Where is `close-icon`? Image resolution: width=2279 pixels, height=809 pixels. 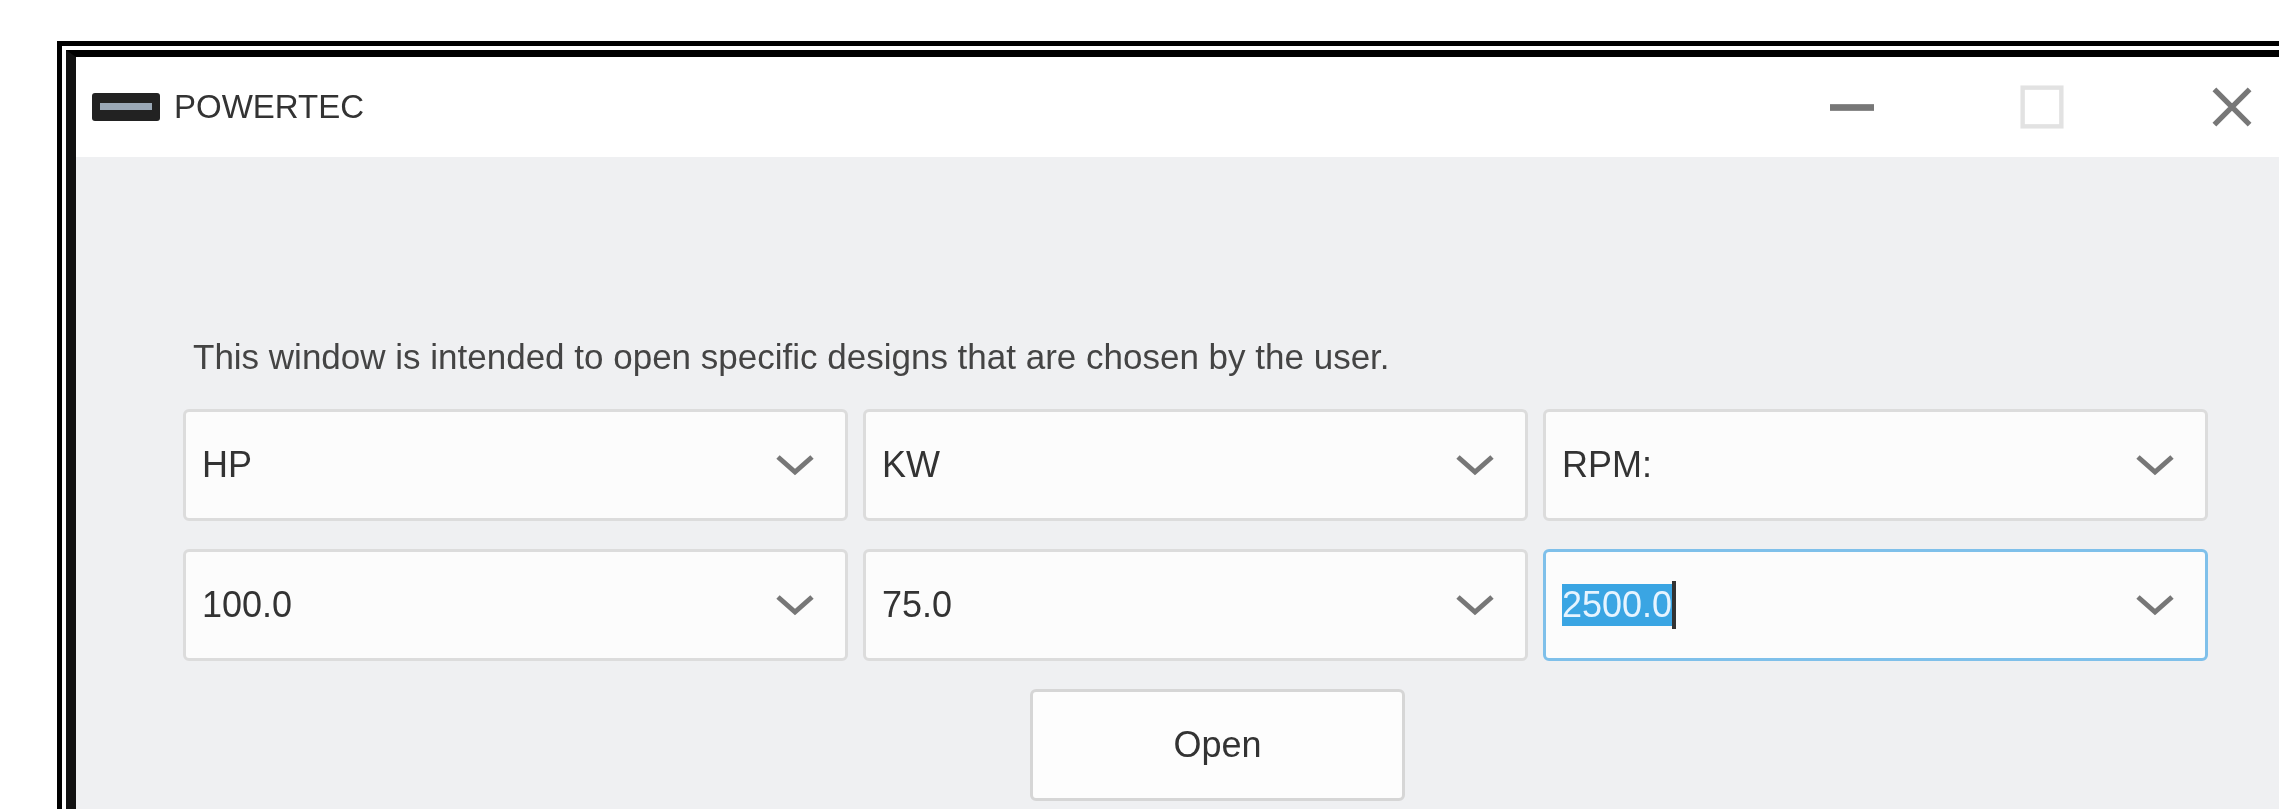
close-icon is located at coordinates (2232, 107).